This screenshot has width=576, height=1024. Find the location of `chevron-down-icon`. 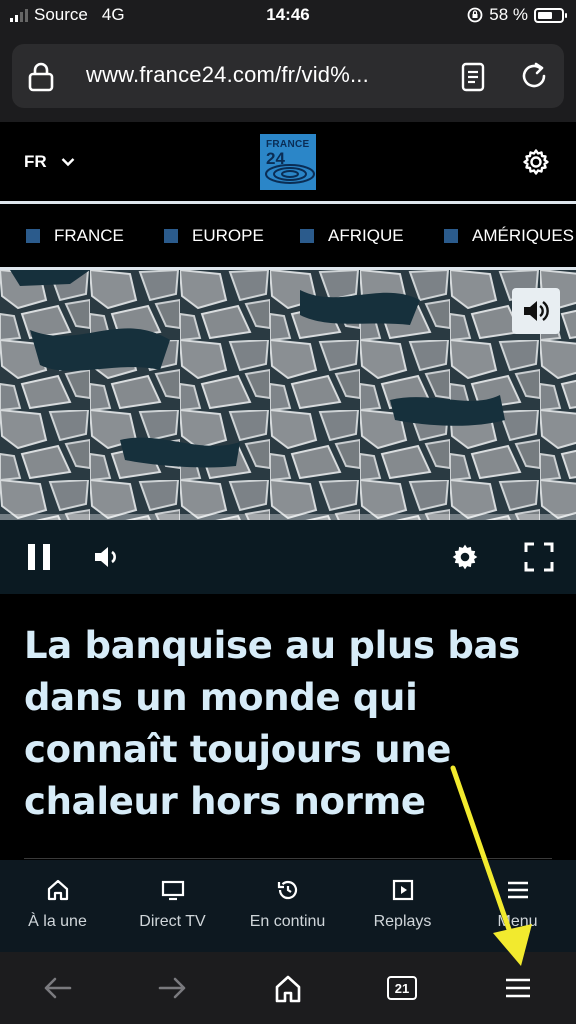

chevron-down-icon is located at coordinates (68, 162).